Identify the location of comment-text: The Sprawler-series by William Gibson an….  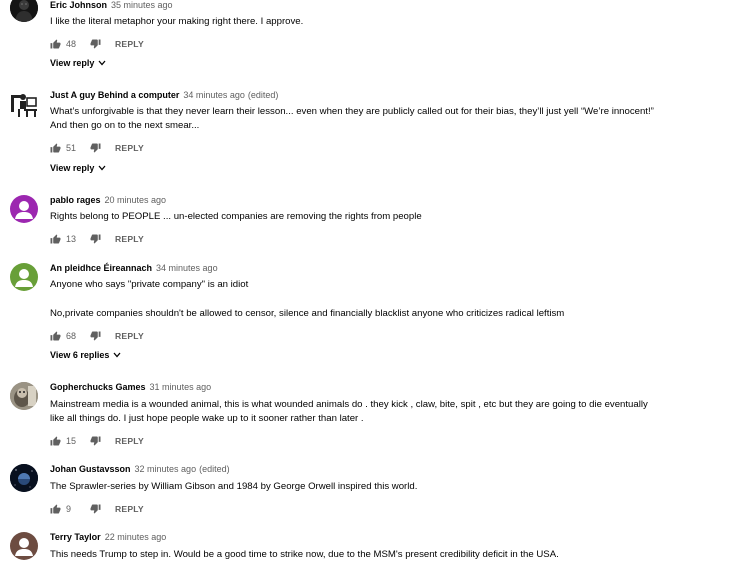
(380, 487).